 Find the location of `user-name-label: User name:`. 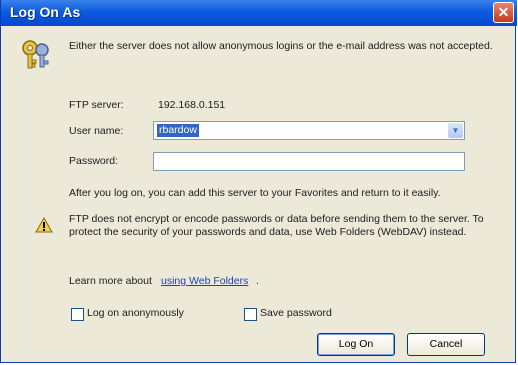

user-name-label: User name: is located at coordinates (96, 131).